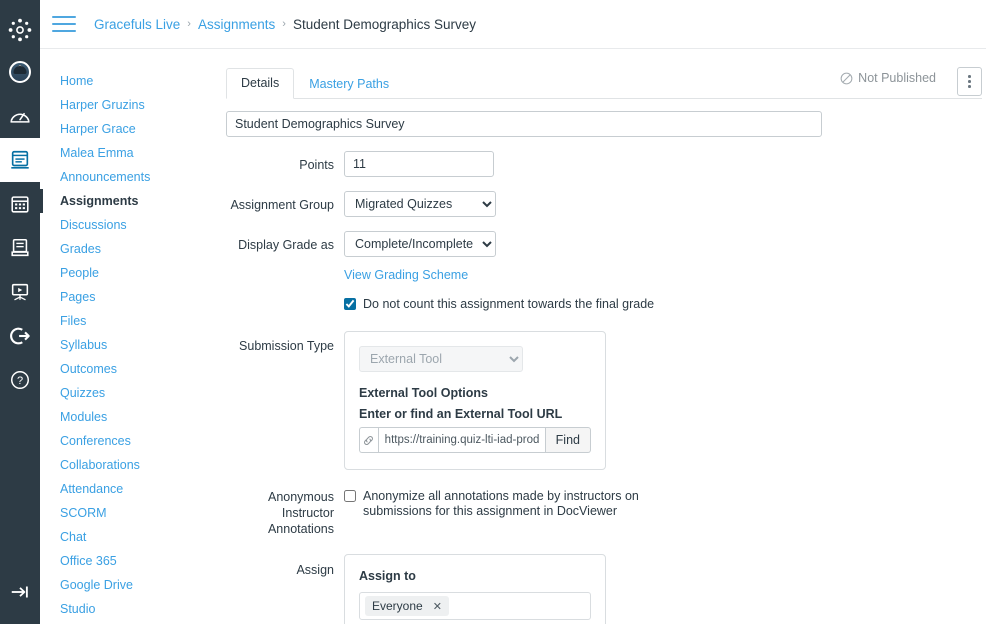  Describe the element at coordinates (20, 204) in the screenshot. I see `calendar-icon` at that location.